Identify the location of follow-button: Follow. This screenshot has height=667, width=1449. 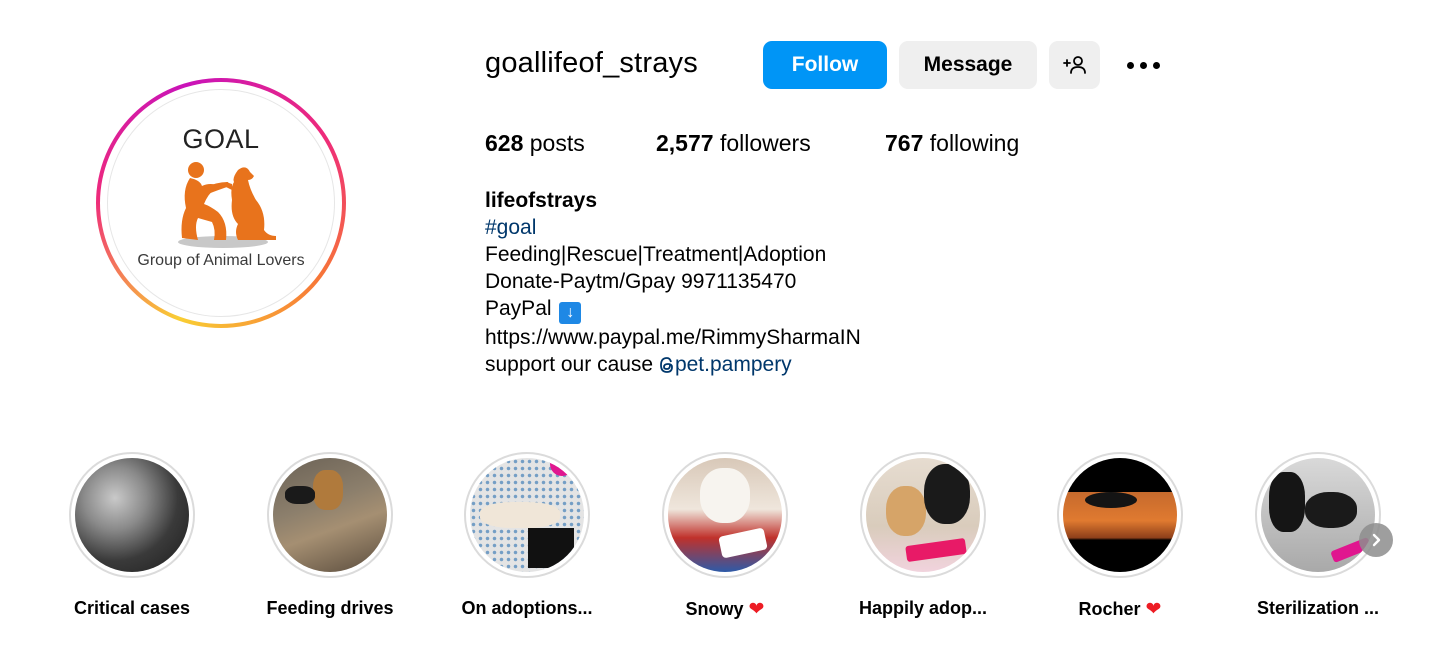
(825, 65).